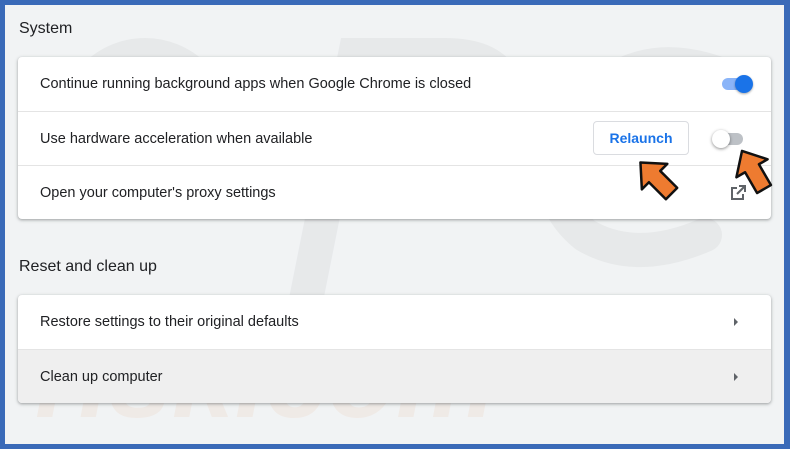  Describe the element at coordinates (738, 193) in the screenshot. I see `external-link-icon` at that location.